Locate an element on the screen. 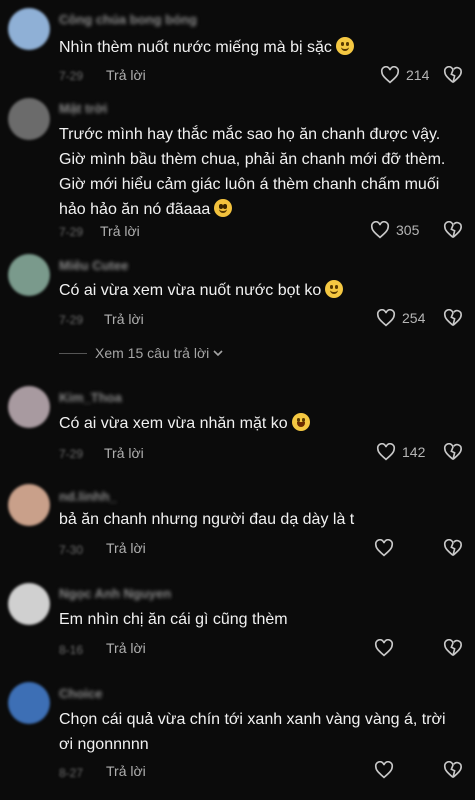  like-button: 142 is located at coordinates (400, 452).